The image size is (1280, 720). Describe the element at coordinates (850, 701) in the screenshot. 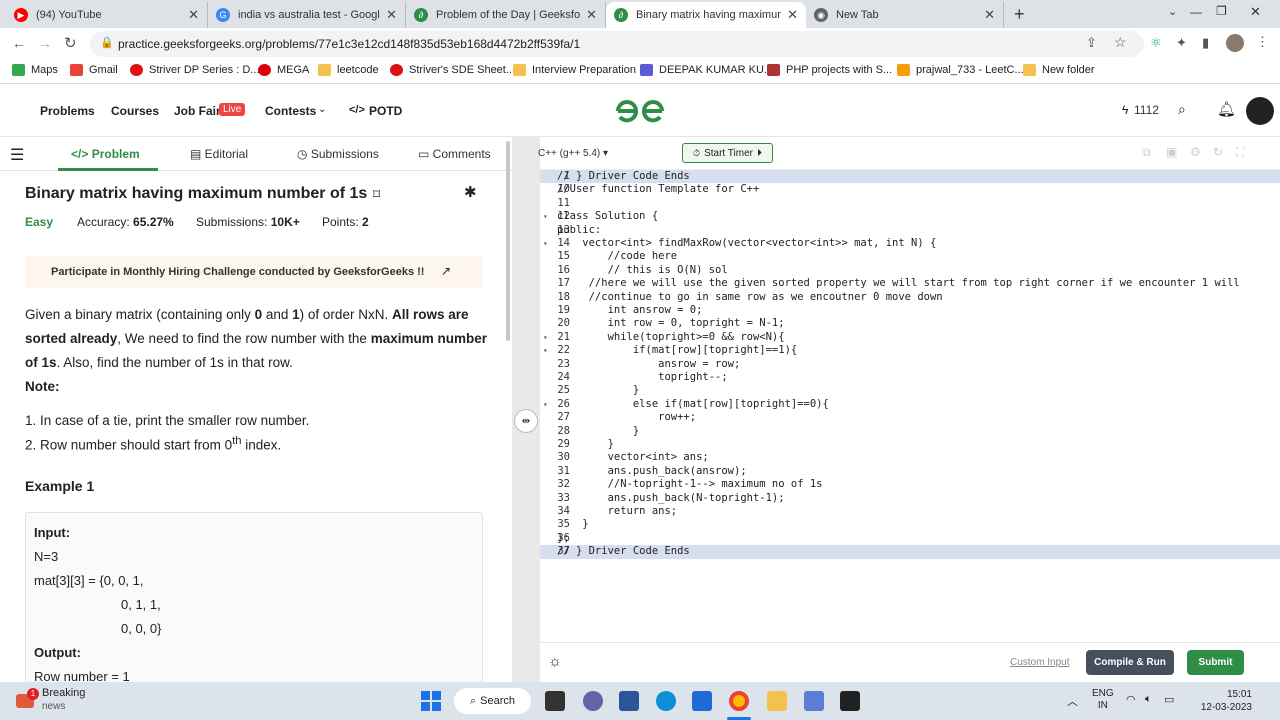

I see `terminal-icon` at that location.